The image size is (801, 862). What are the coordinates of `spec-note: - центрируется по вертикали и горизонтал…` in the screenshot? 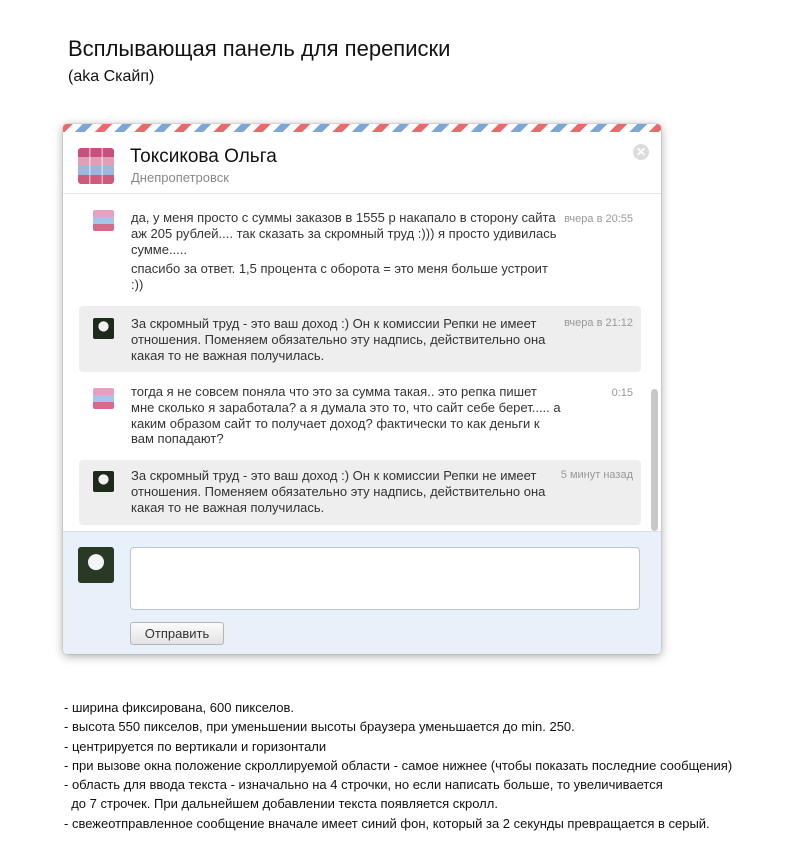 It's located at (195, 746).